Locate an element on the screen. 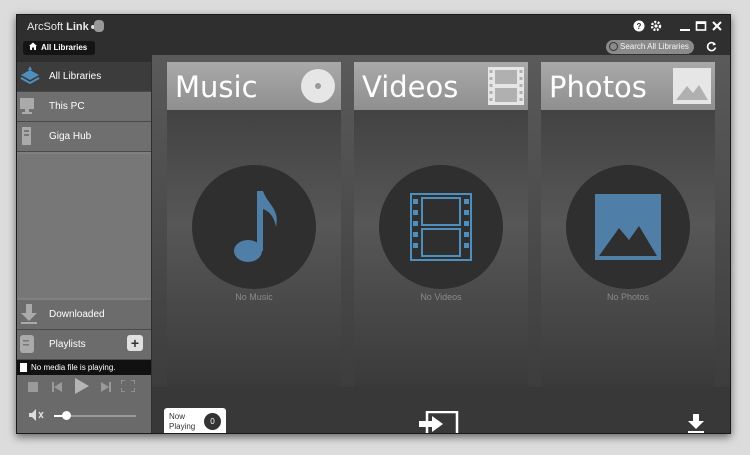  stop-icon is located at coordinates (33, 388).